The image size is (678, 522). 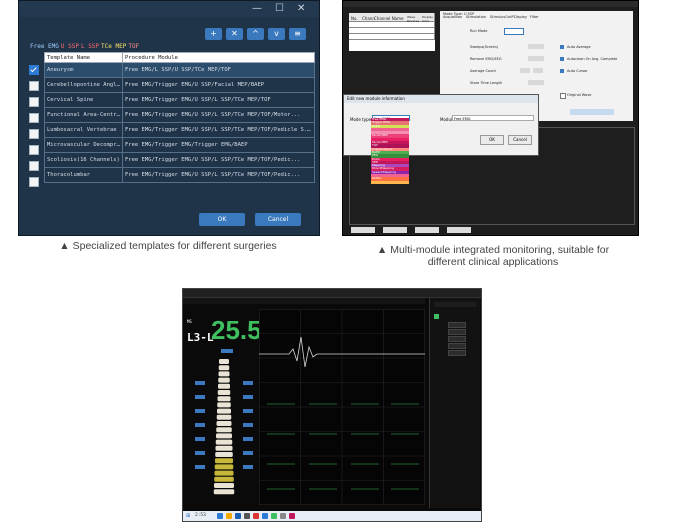 What do you see at coordinates (492, 140) in the screenshot?
I see `dialog-ok-button: OK` at bounding box center [492, 140].